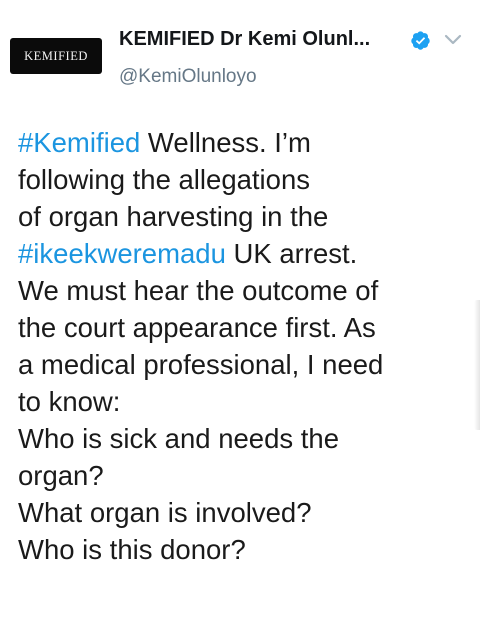 The height and width of the screenshot is (635, 480). What do you see at coordinates (69, 401) in the screenshot?
I see `tweet-line-text: to know:` at bounding box center [69, 401].